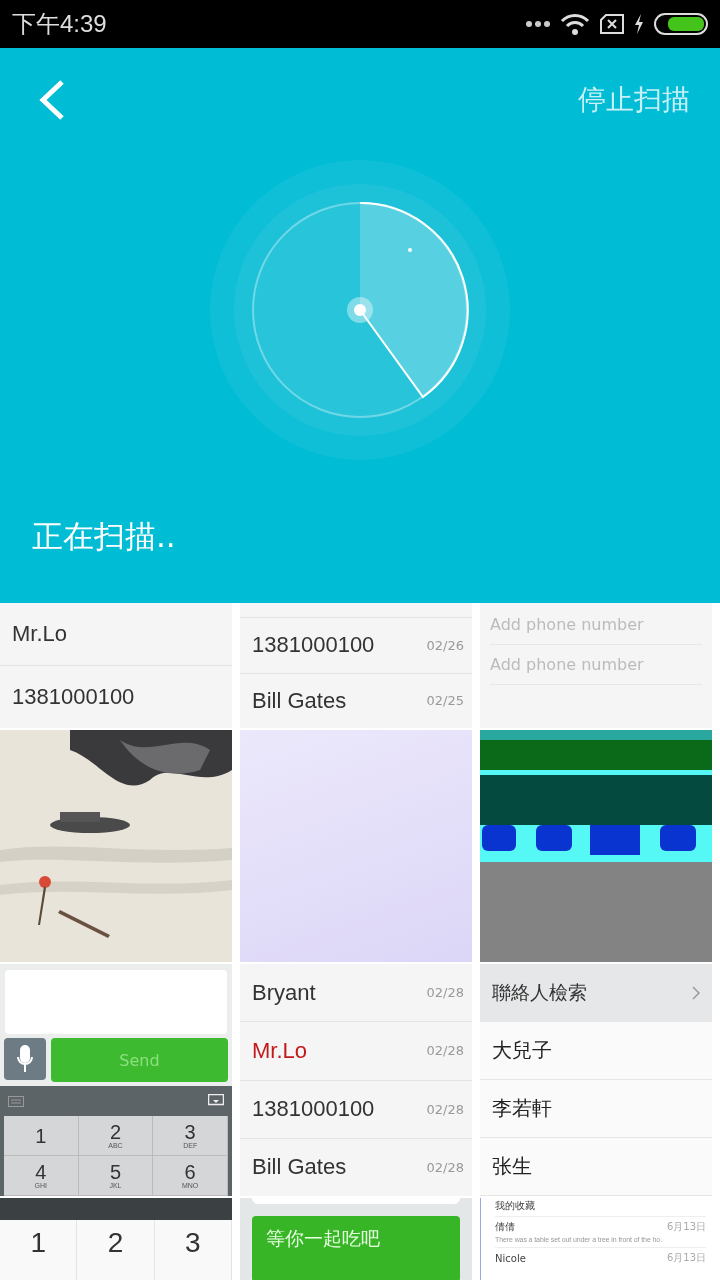 The height and width of the screenshot is (1280, 720). What do you see at coordinates (515, 1206) in the screenshot?
I see `favorites-label: 我的收藏` at bounding box center [515, 1206].